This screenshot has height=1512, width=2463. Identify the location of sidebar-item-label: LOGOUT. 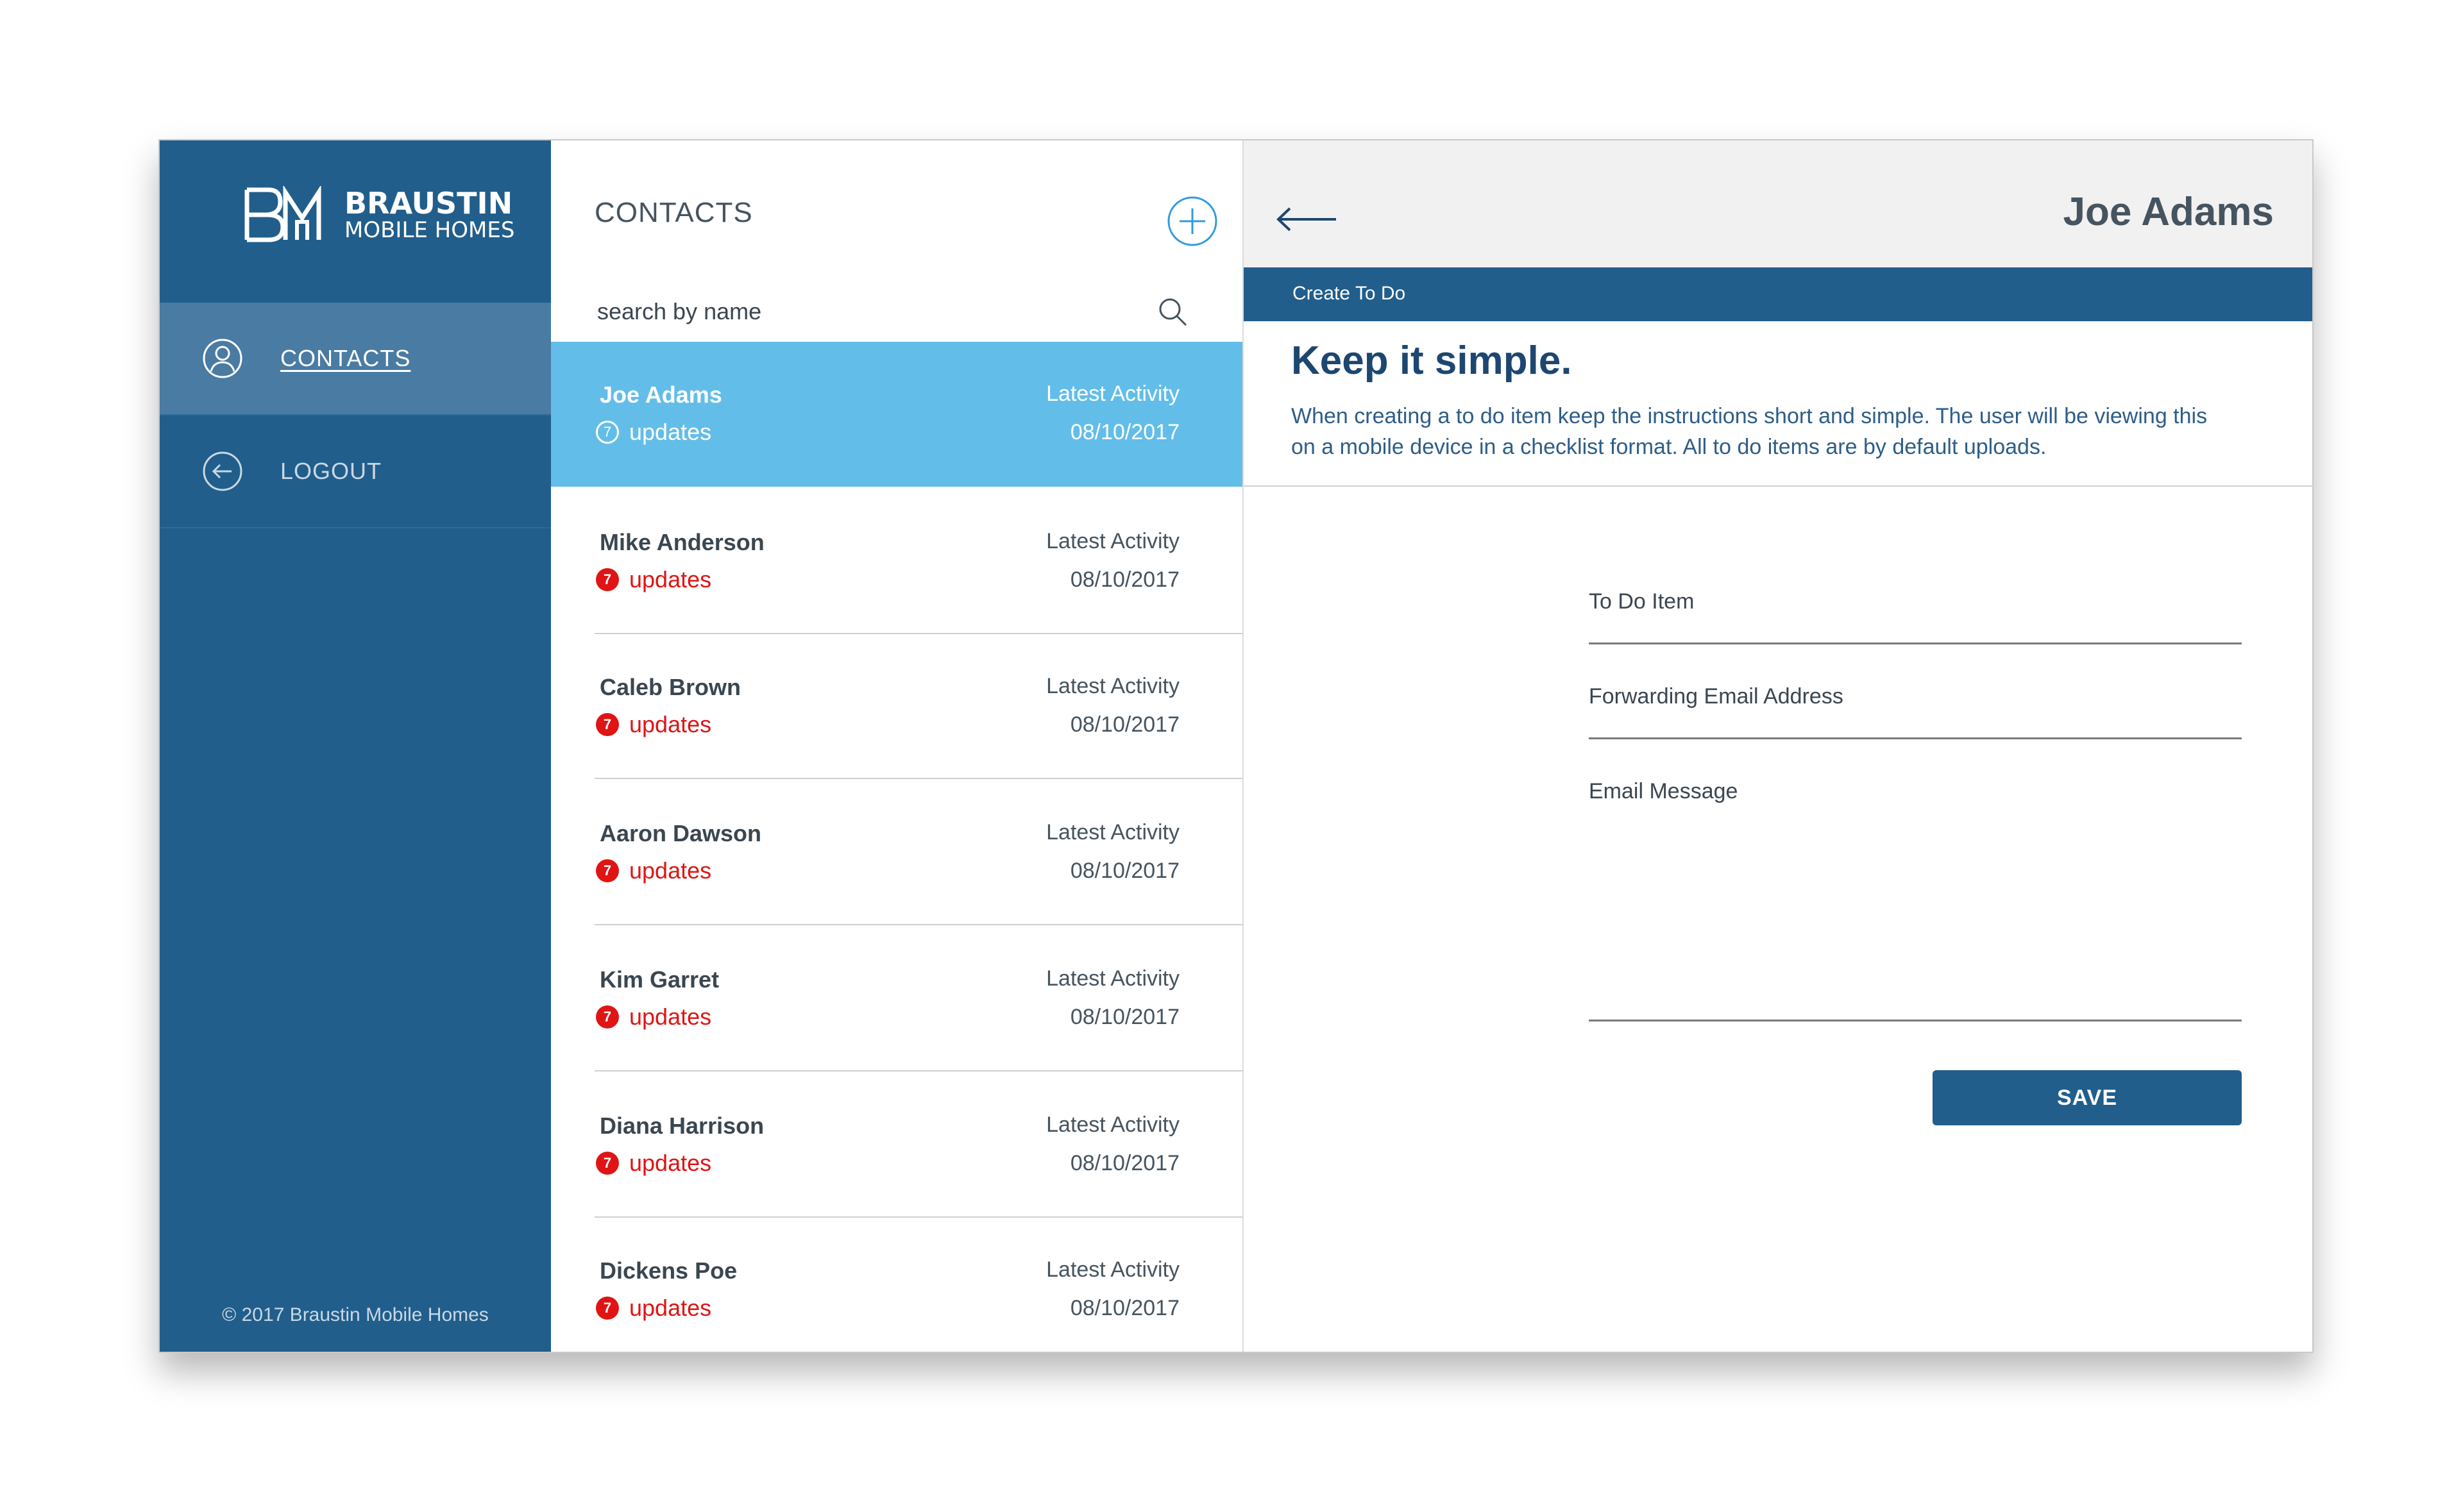
(331, 471).